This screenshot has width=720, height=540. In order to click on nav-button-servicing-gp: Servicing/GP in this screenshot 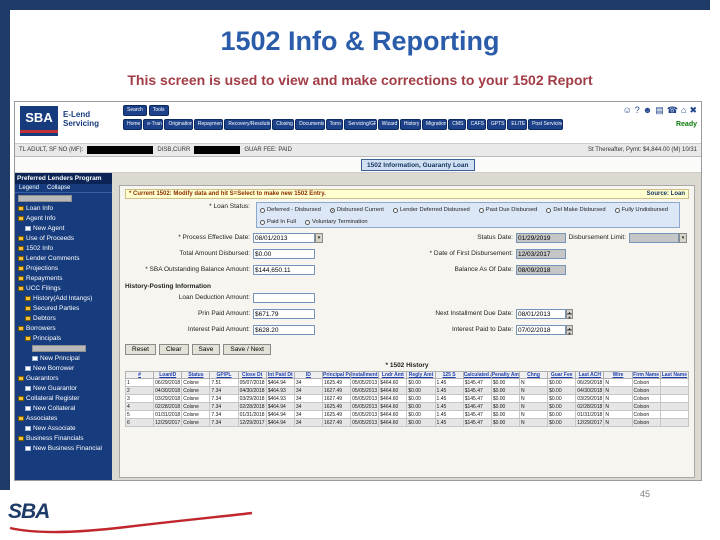, I will do `click(360, 124)`.